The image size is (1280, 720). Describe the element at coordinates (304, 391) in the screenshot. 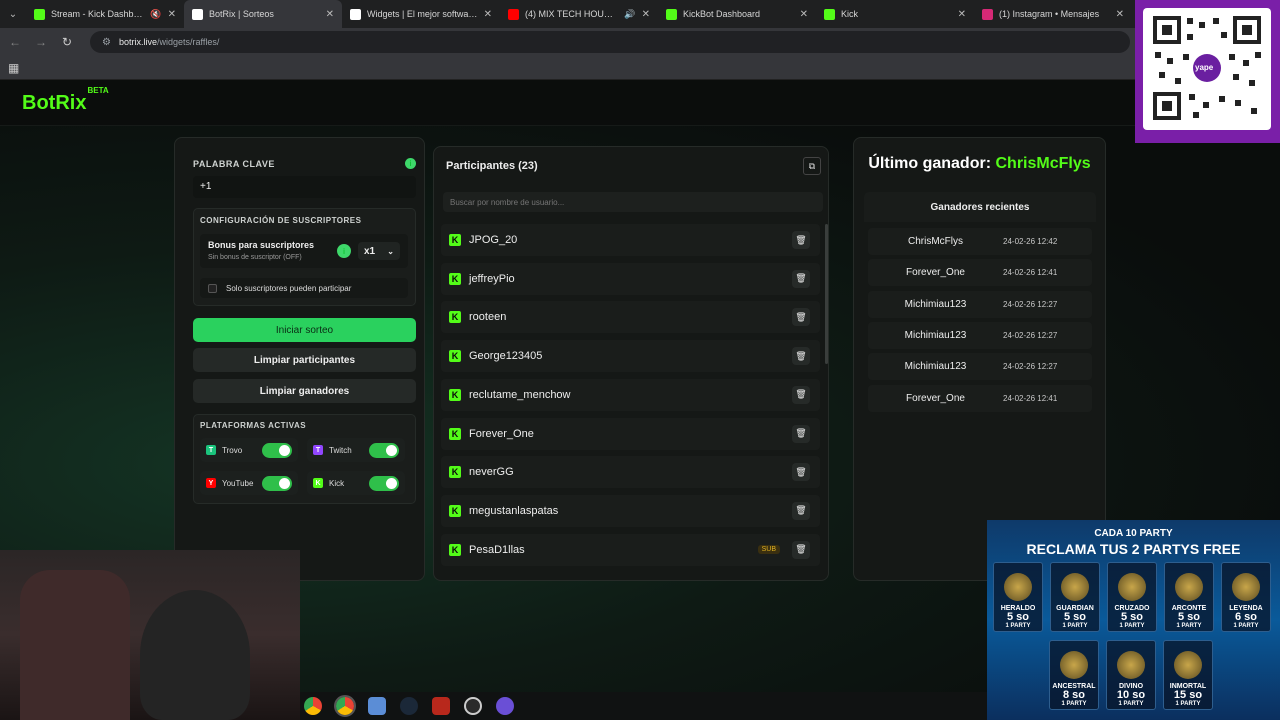

I see `clear-winners-button: Limpiar ganadores` at that location.